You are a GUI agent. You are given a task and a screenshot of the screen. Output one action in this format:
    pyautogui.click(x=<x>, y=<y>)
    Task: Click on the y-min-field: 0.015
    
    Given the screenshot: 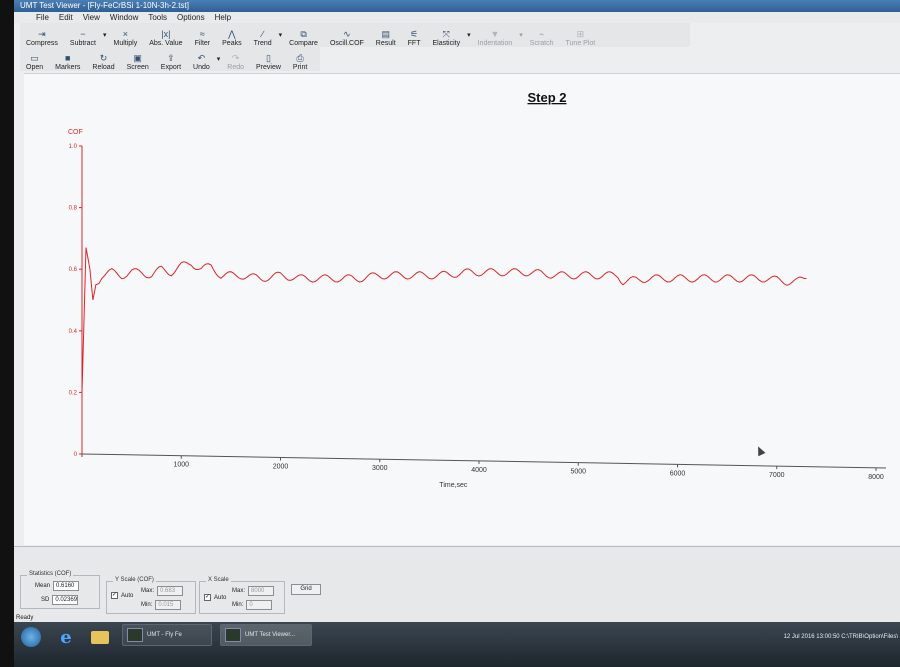 What is the action you would take?
    pyautogui.click(x=168, y=605)
    